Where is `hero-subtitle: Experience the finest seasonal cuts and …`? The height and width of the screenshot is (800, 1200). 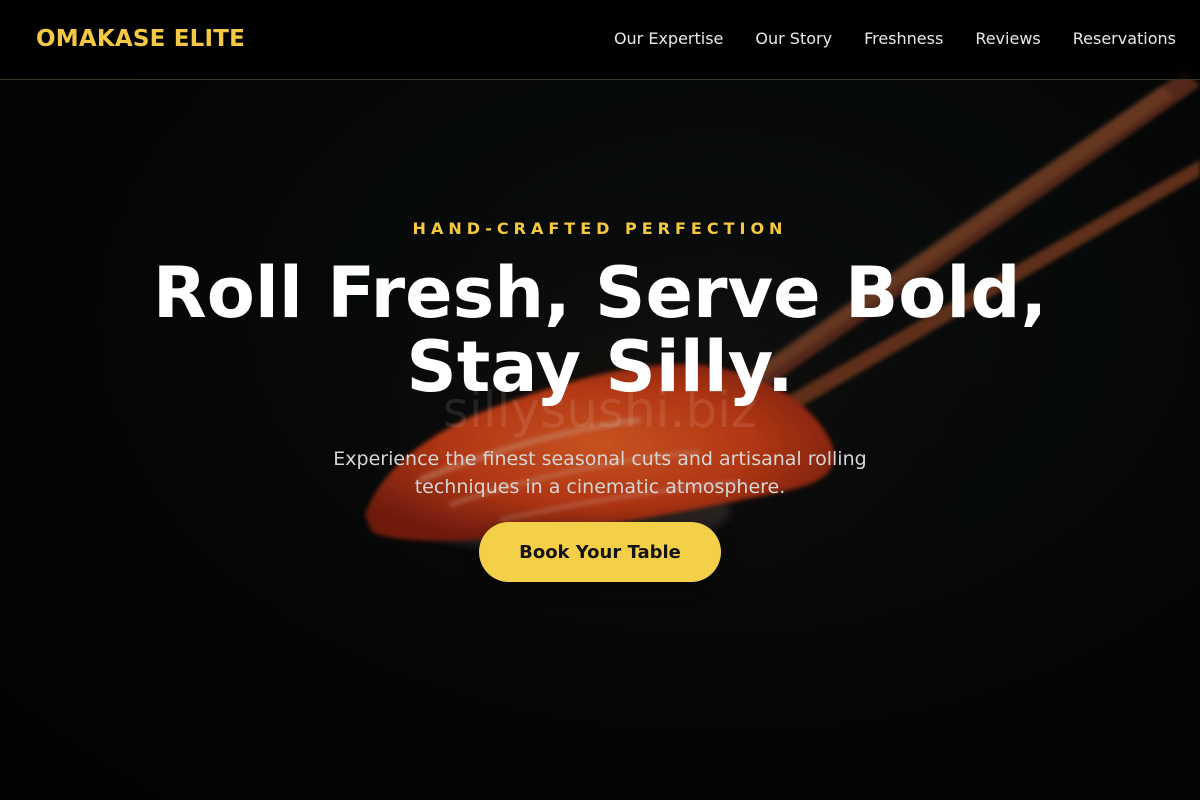 hero-subtitle: Experience the finest seasonal cuts and … is located at coordinates (600, 473).